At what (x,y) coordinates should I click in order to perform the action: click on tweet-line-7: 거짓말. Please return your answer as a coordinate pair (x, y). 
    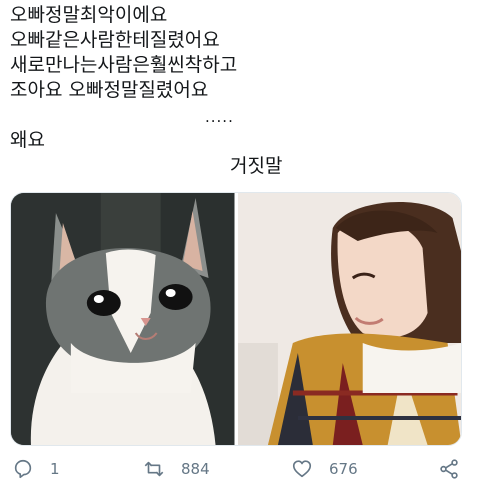
    Looking at the image, I should click on (256, 166).